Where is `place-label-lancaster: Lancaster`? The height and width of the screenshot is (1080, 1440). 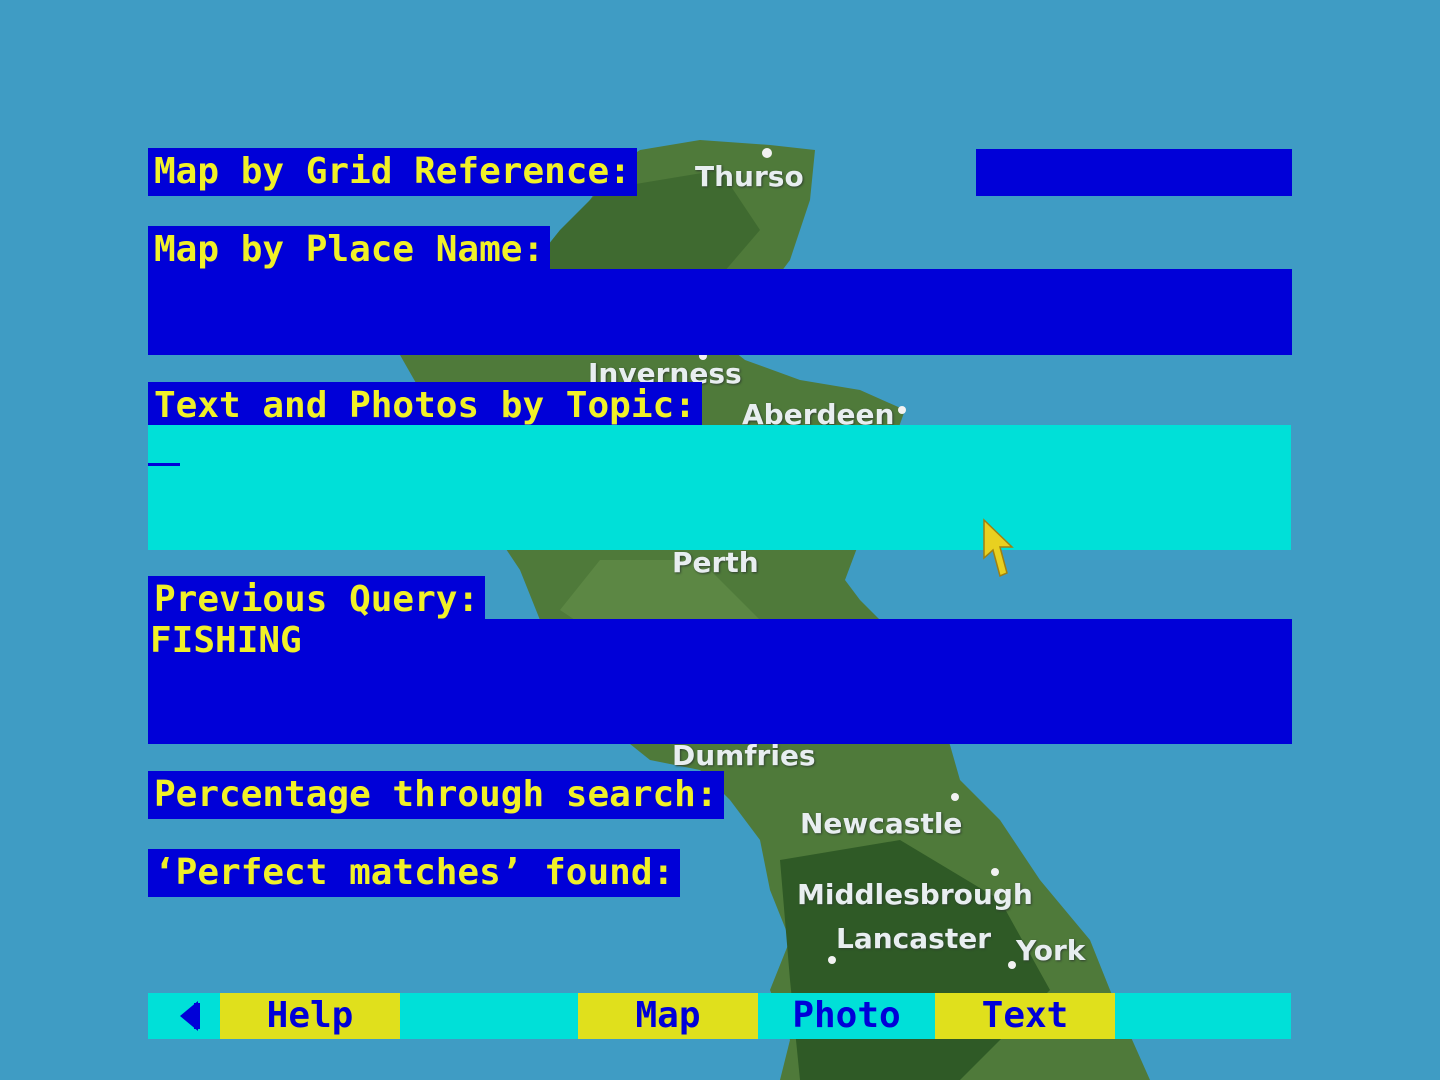 place-label-lancaster: Lancaster is located at coordinates (914, 938).